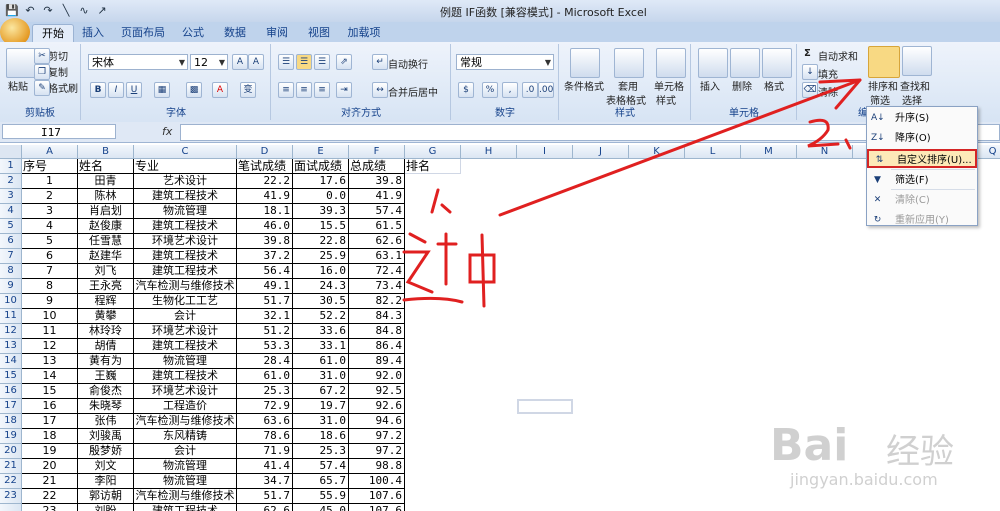 The image size is (1000, 511). What do you see at coordinates (58, 55) in the screenshot?
I see `cut-button: 剪切` at bounding box center [58, 55].